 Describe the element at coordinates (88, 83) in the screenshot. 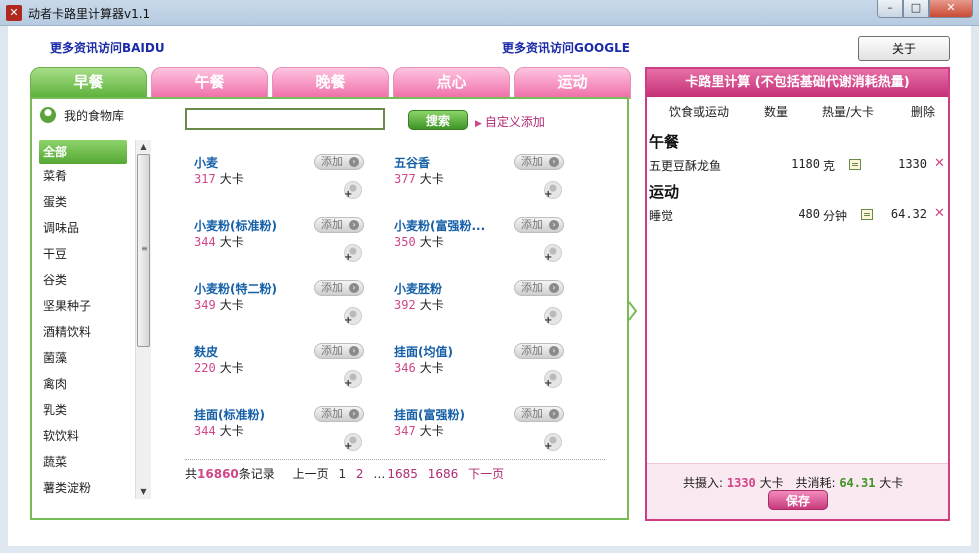

I see `tab-breakfast: 早餐` at that location.